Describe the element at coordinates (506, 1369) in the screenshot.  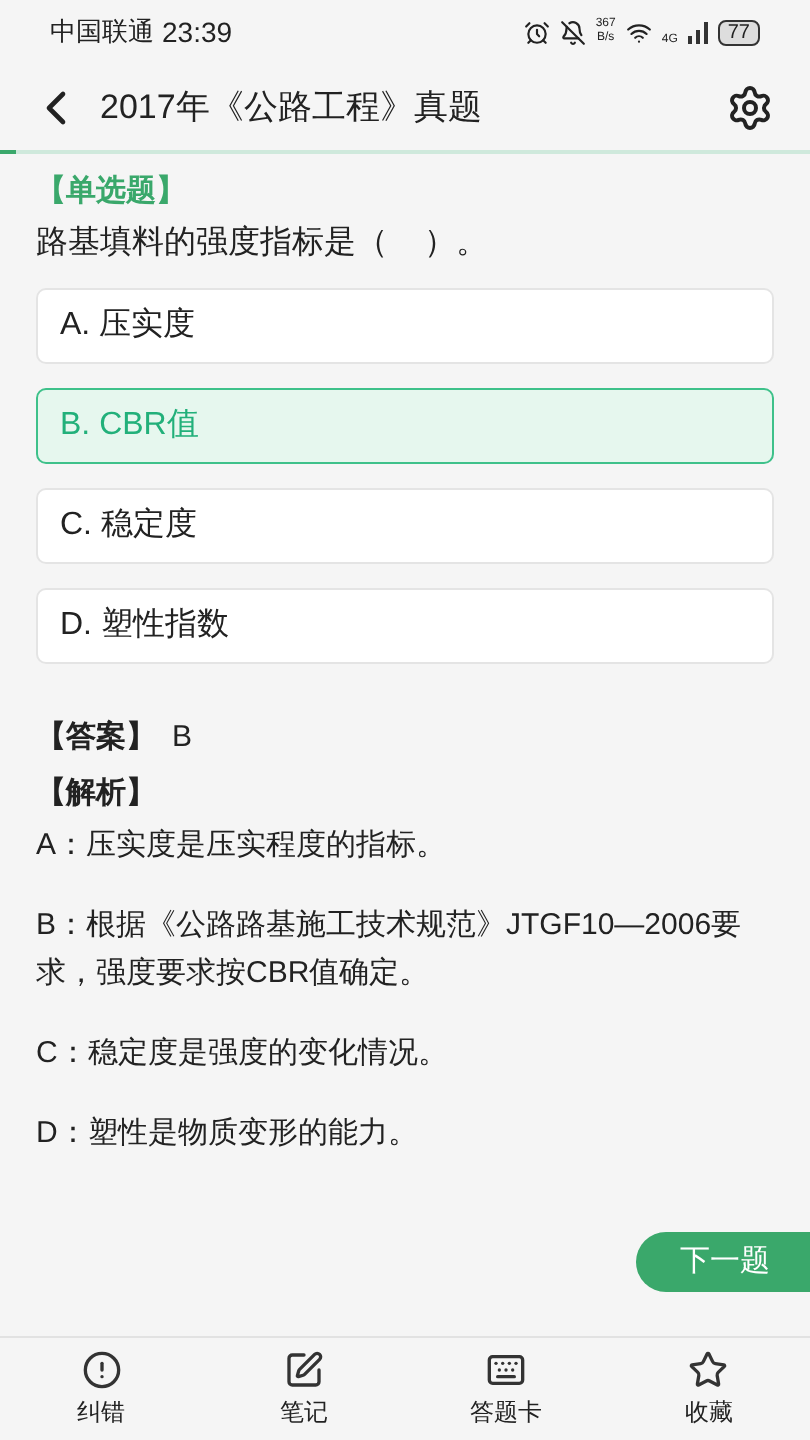
I see `grid-icon` at that location.